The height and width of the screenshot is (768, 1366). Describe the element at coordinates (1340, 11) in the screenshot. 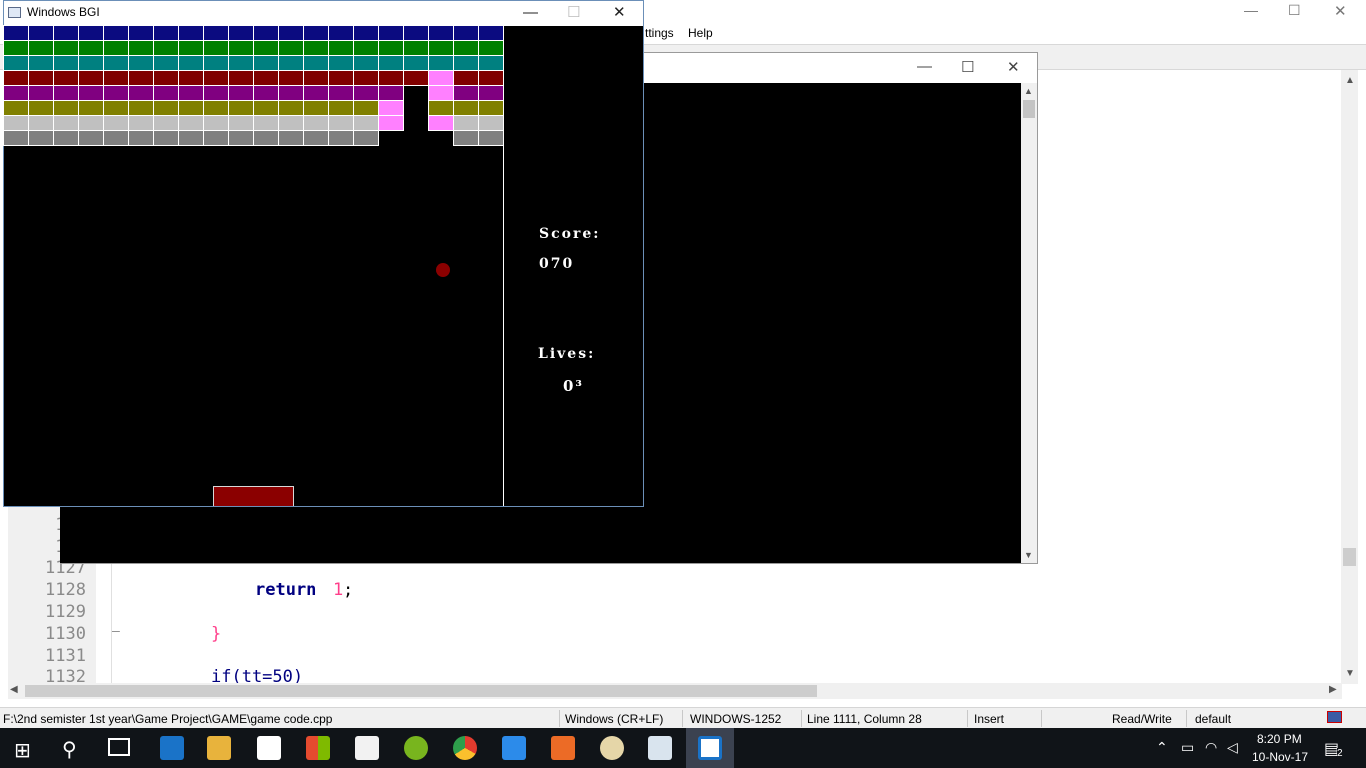

I see `editor-close-button: ✕` at that location.